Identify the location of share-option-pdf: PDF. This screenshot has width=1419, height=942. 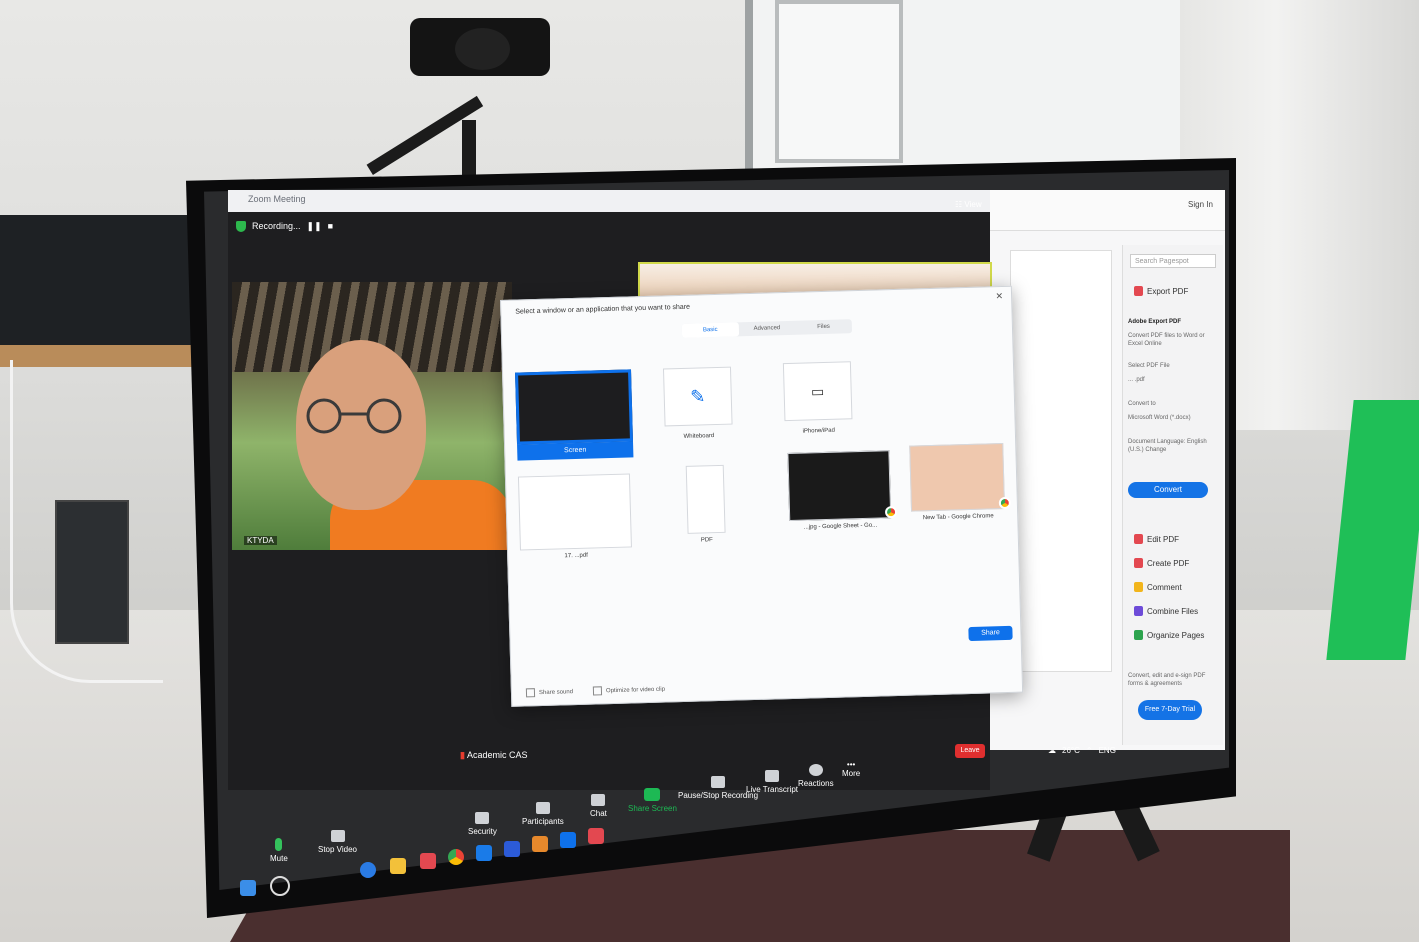
(705, 504).